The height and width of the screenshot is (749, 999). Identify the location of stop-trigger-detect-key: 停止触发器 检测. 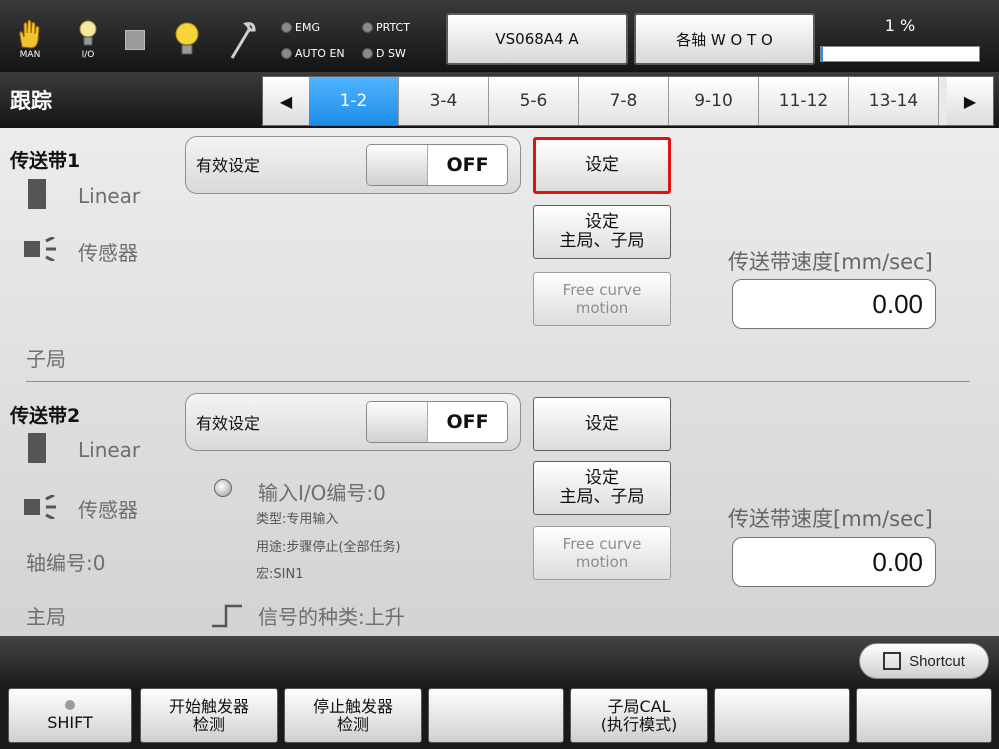
(353, 715).